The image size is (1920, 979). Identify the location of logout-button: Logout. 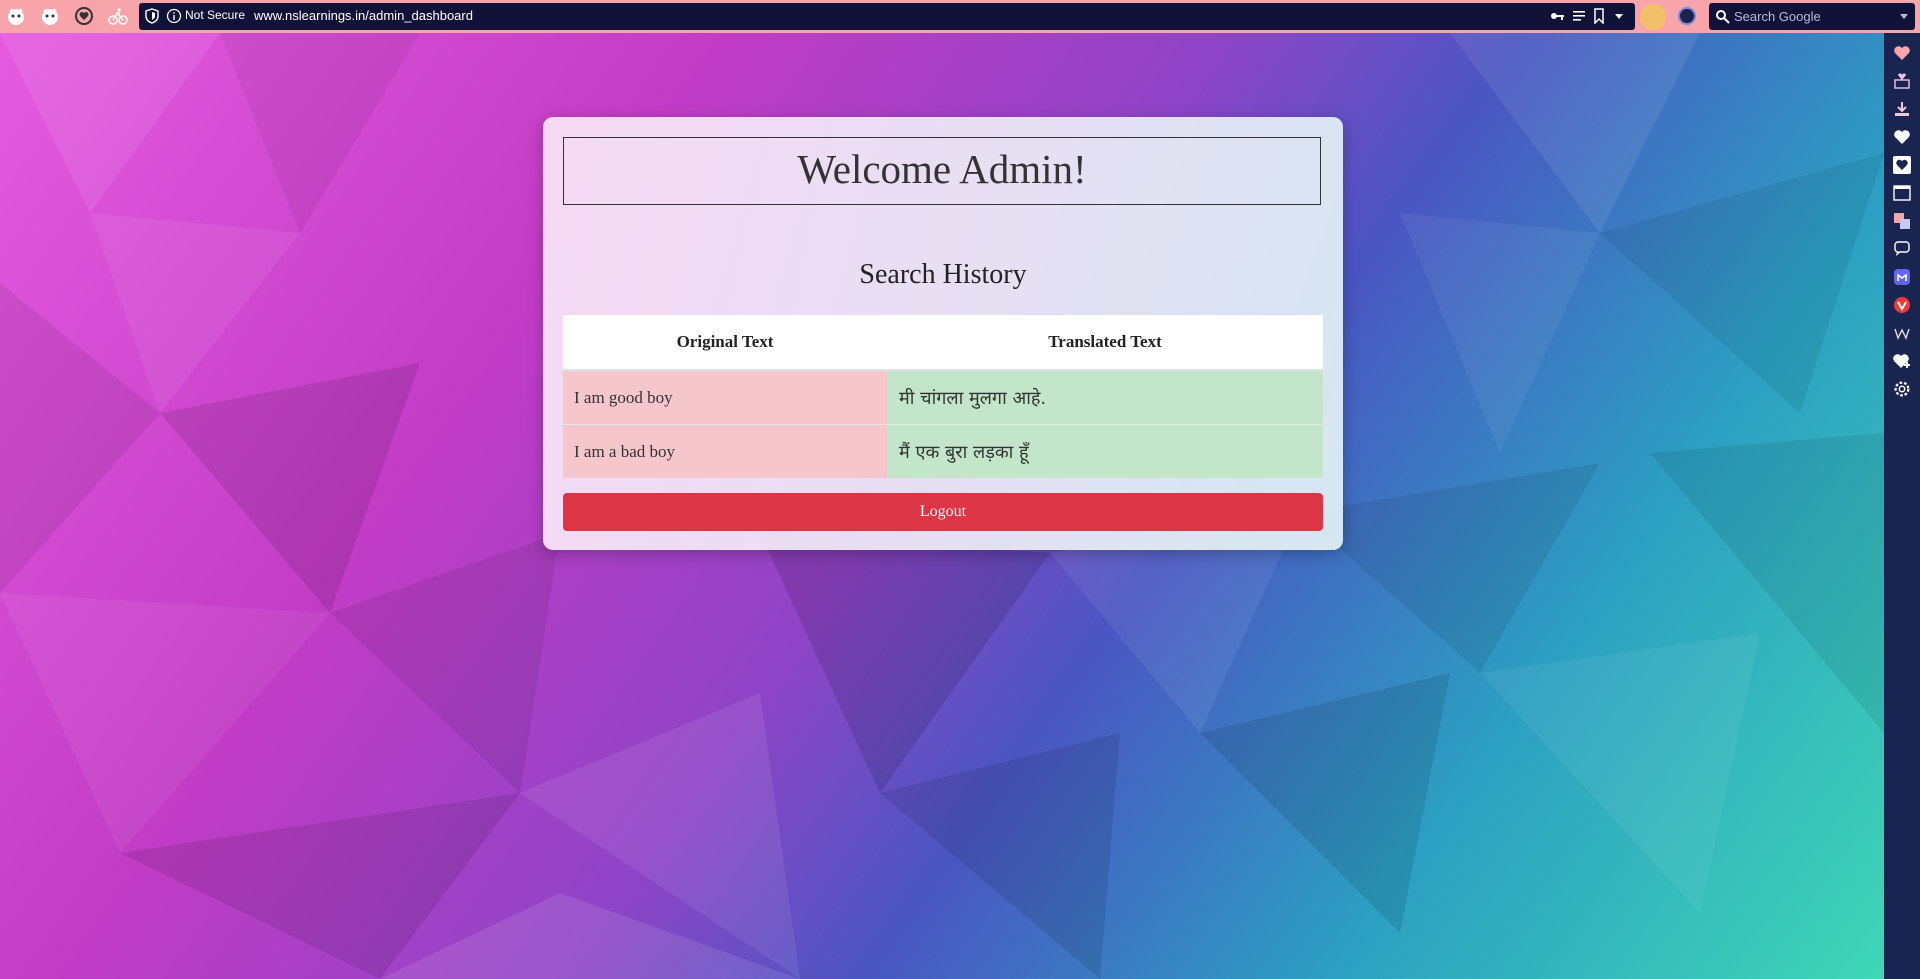
(943, 512).